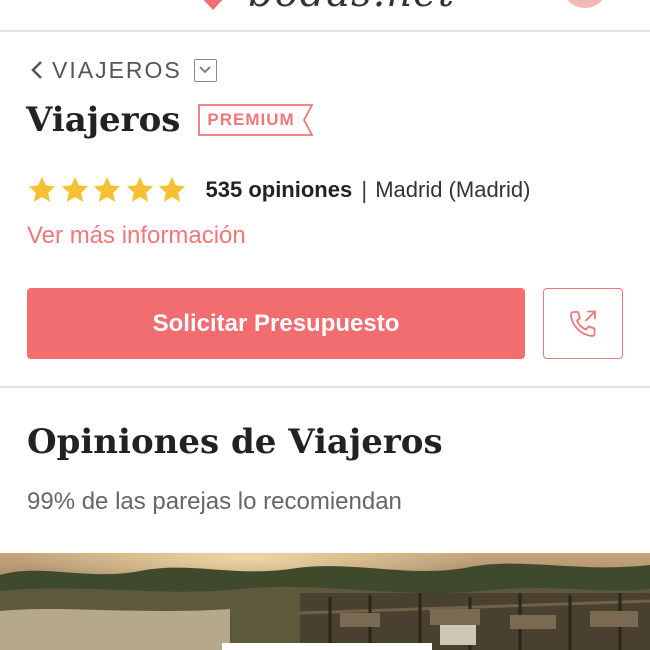 This screenshot has height=650, width=650. I want to click on venue-photo, so click(325, 601).